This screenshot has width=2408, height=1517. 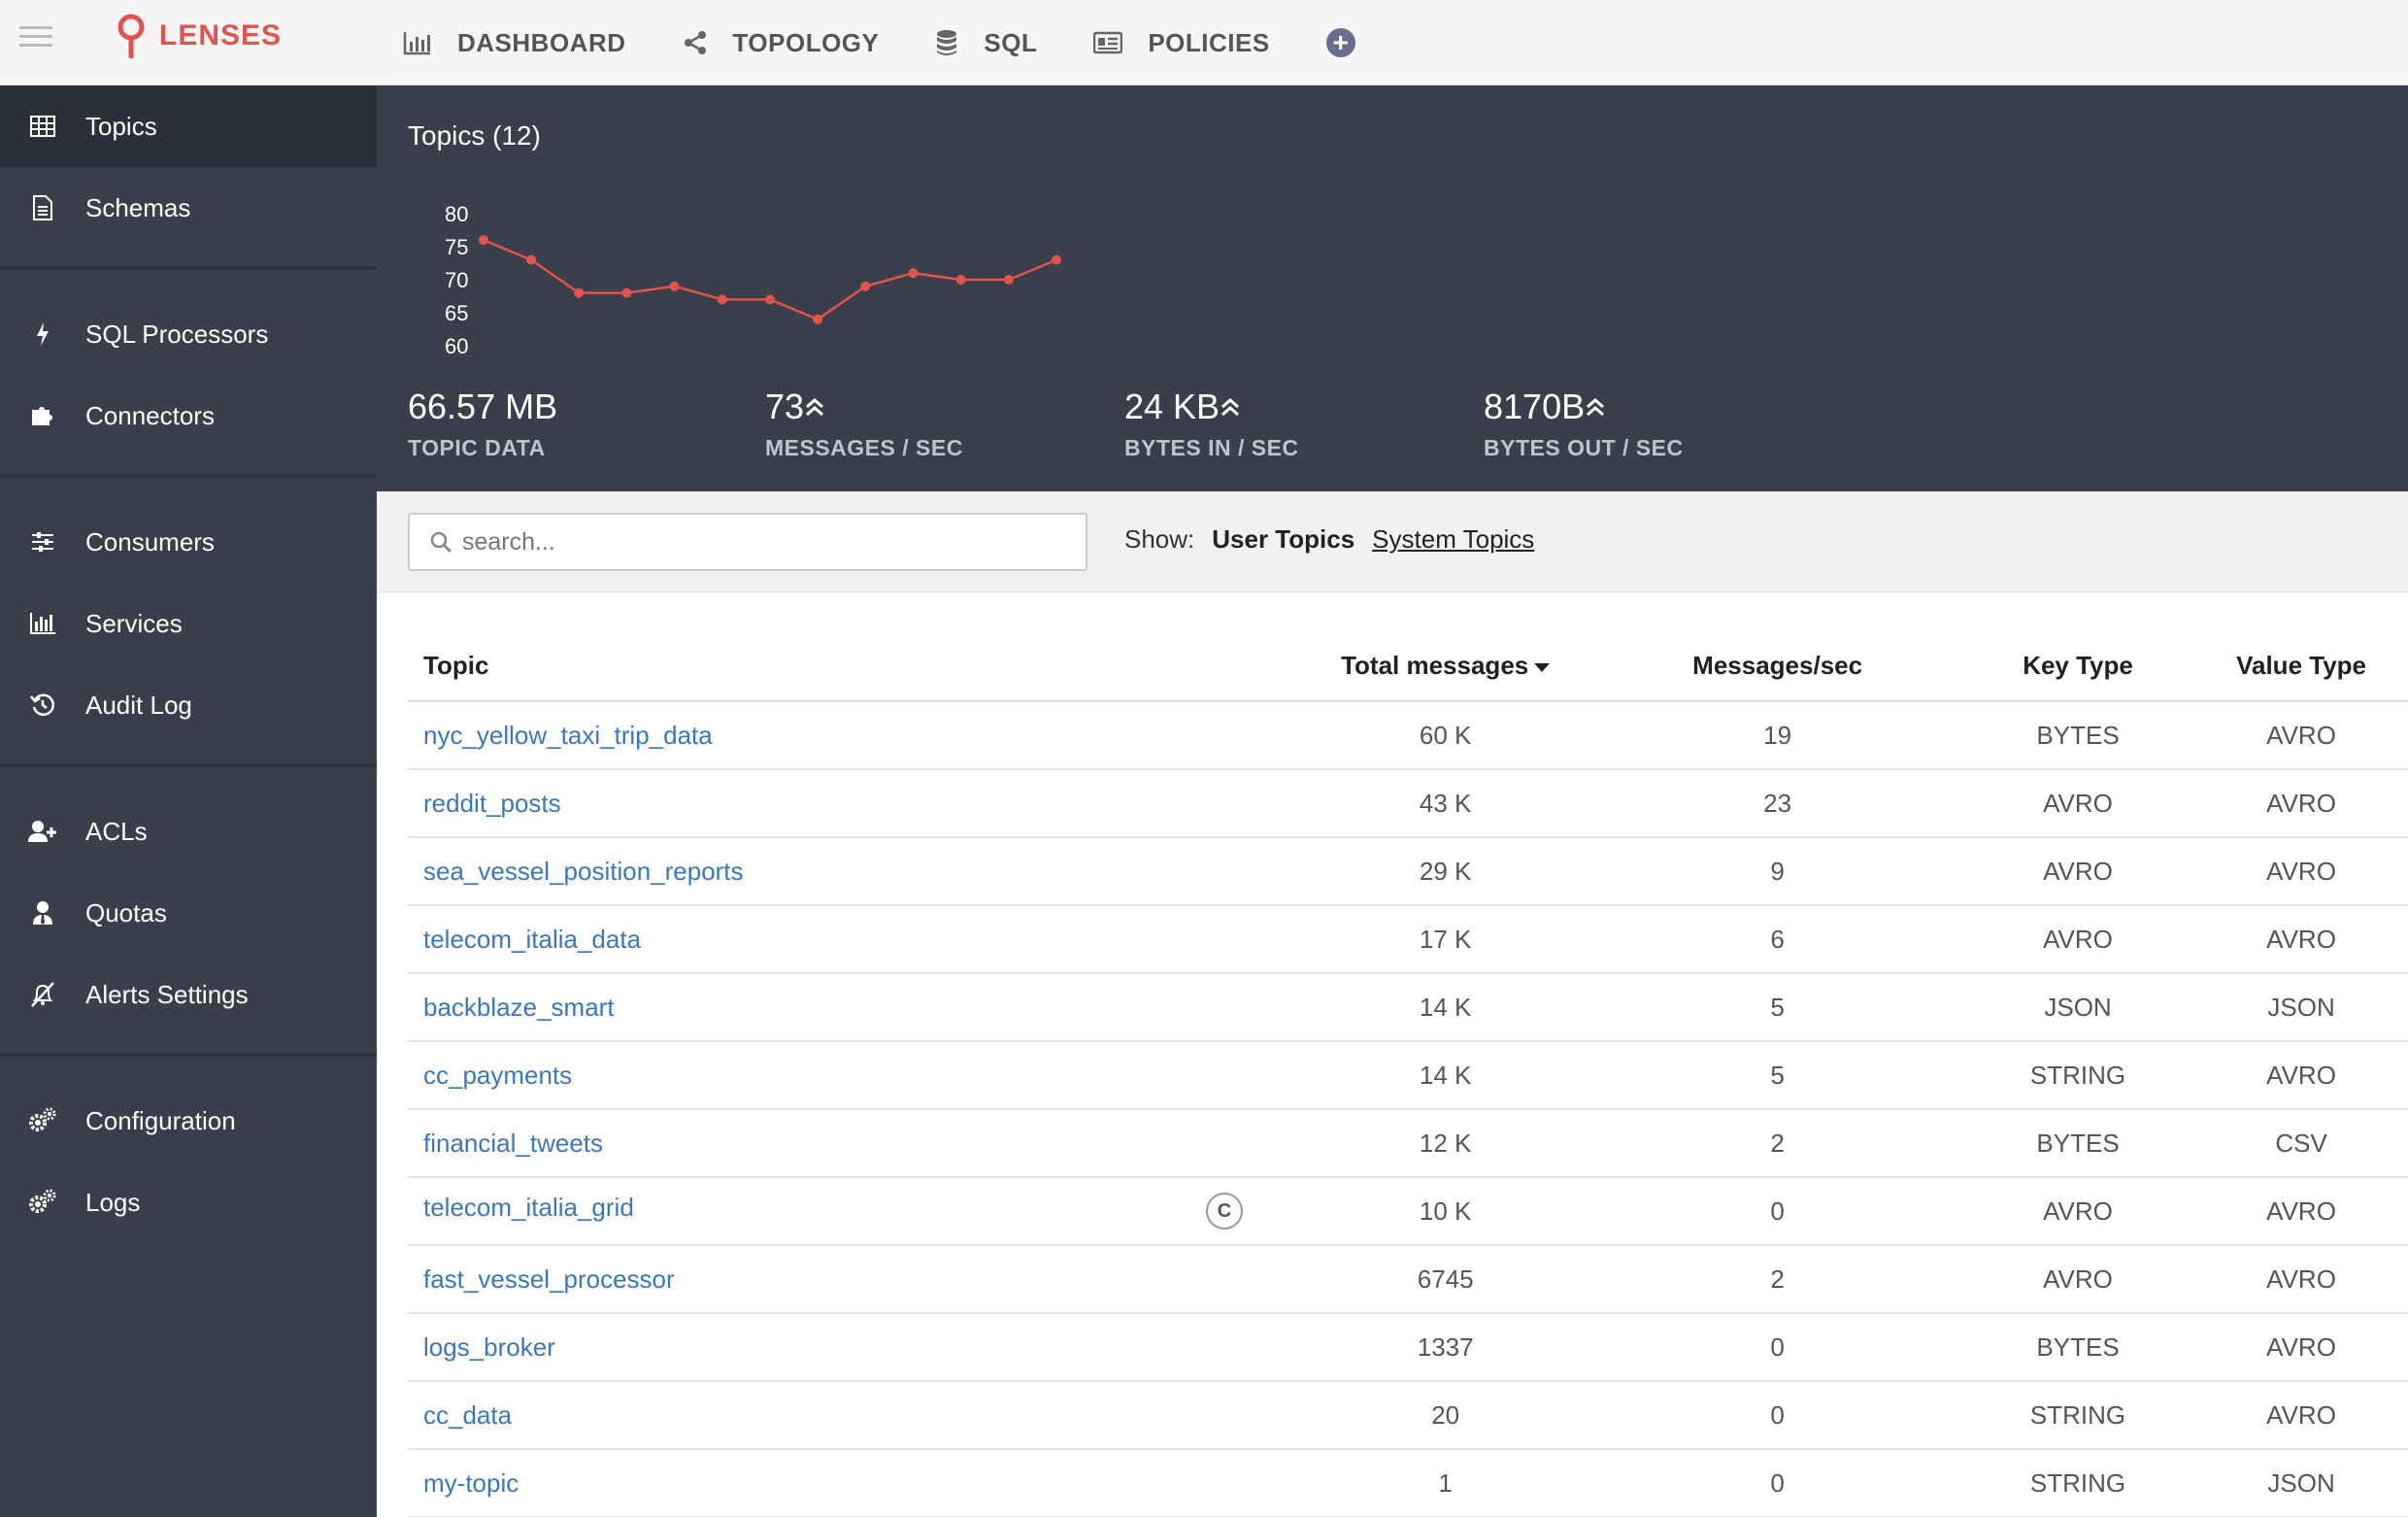 I want to click on y-tick-label: 80, so click(x=456, y=214).